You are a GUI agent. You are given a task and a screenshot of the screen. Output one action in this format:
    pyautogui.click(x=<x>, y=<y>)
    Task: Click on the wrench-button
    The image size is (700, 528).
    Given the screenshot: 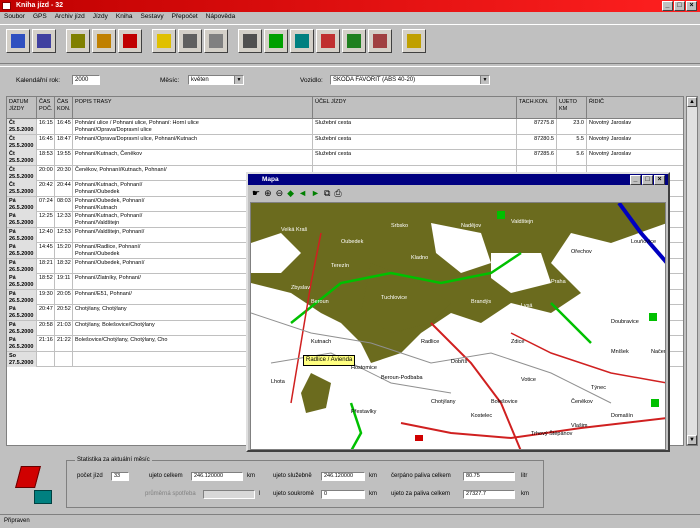 What is the action you would take?
    pyautogui.click(x=216, y=41)
    